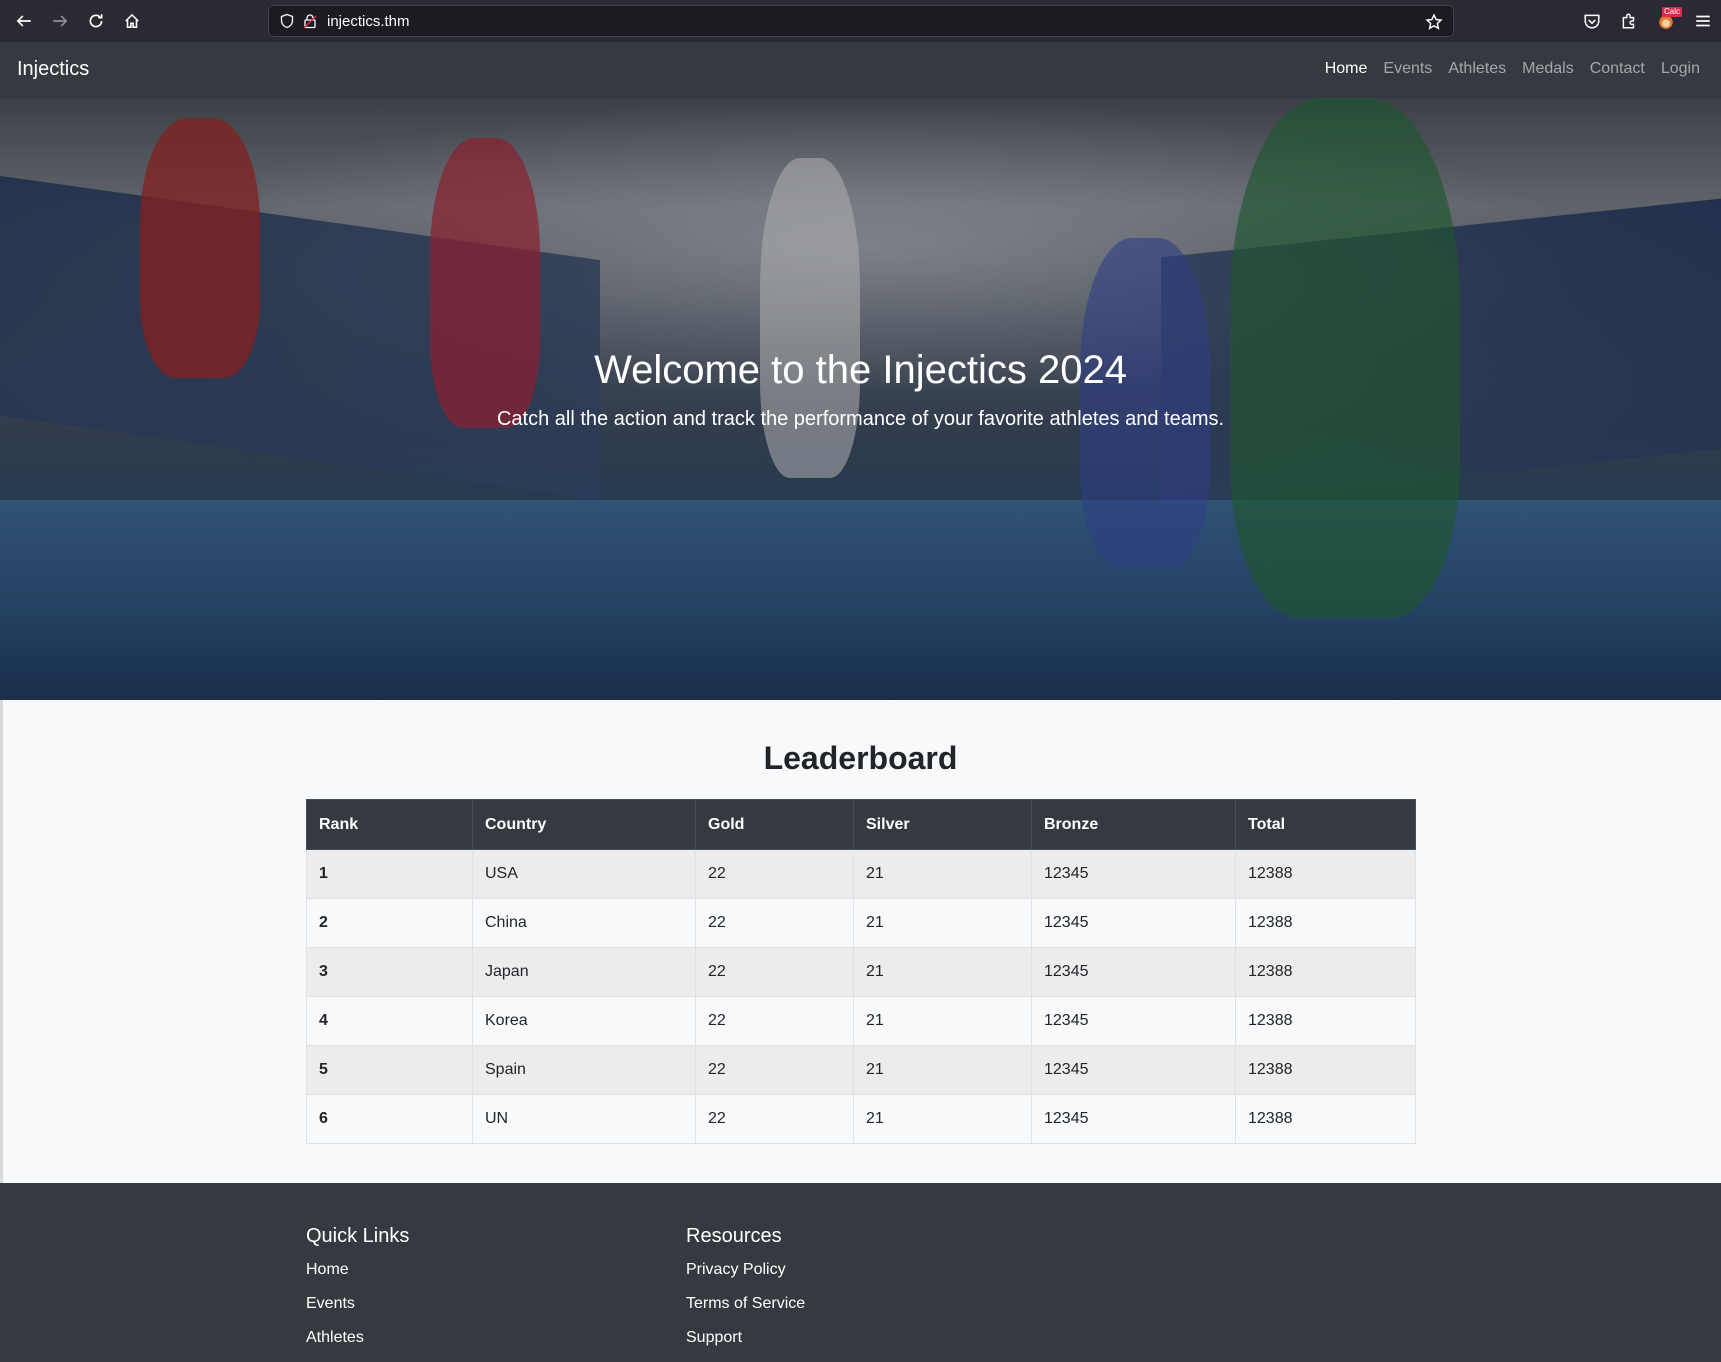  I want to click on table-header-row: Rank Country Gold Silver Bronze Total, so click(861, 824).